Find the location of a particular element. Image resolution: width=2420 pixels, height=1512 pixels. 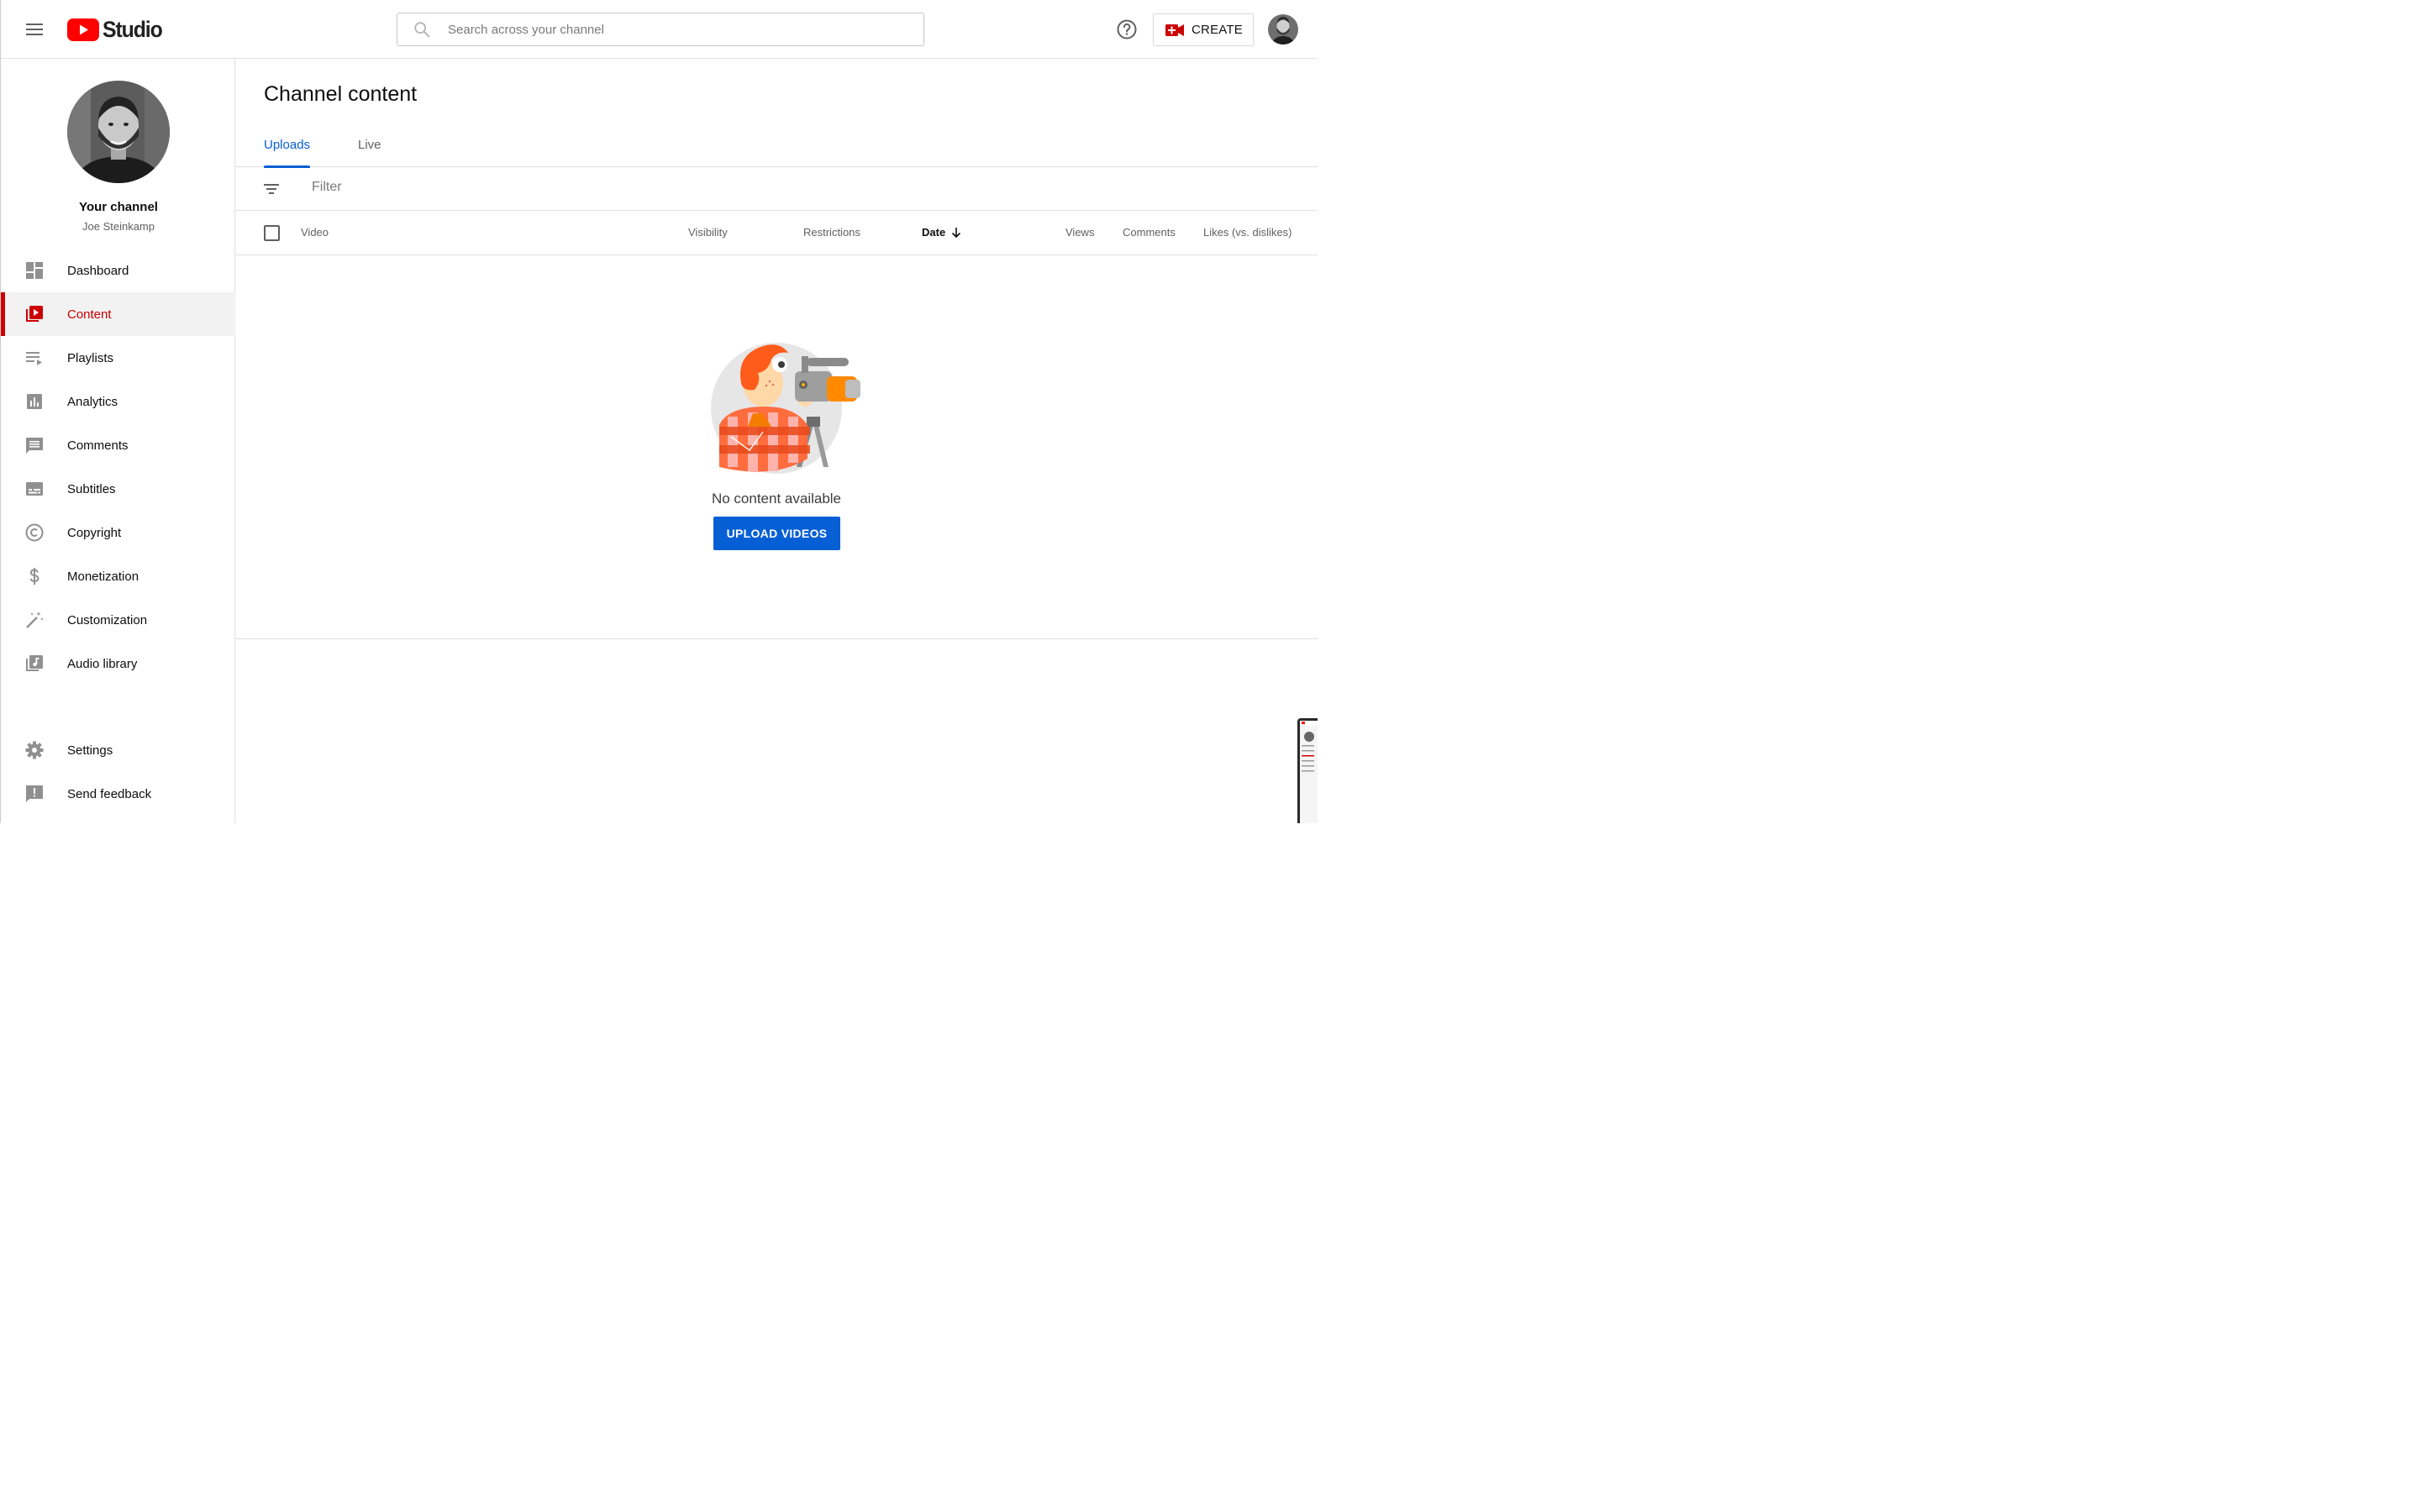

create-label: CREATE is located at coordinates (1217, 30).